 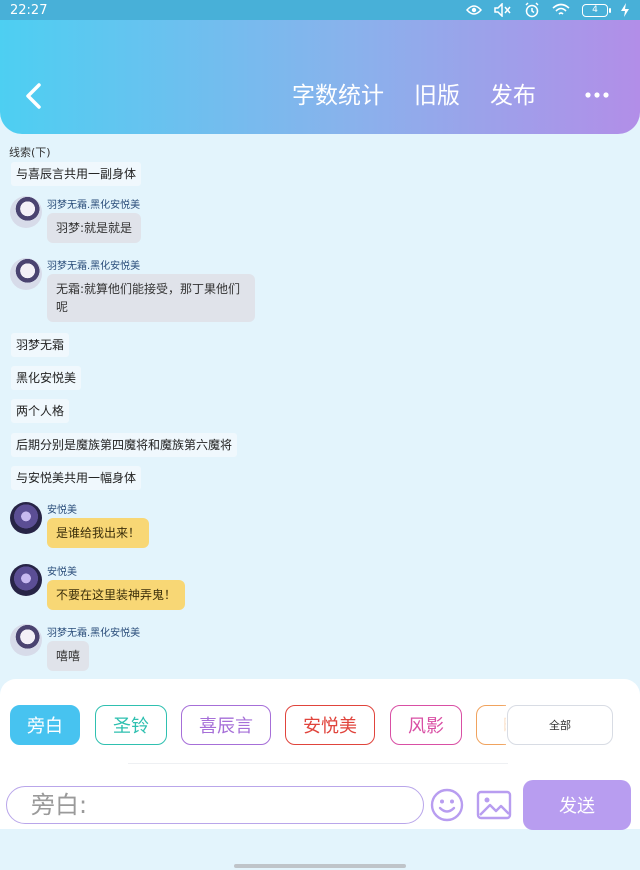 What do you see at coordinates (226, 725) in the screenshot?
I see `character-chip: 喜辰言` at bounding box center [226, 725].